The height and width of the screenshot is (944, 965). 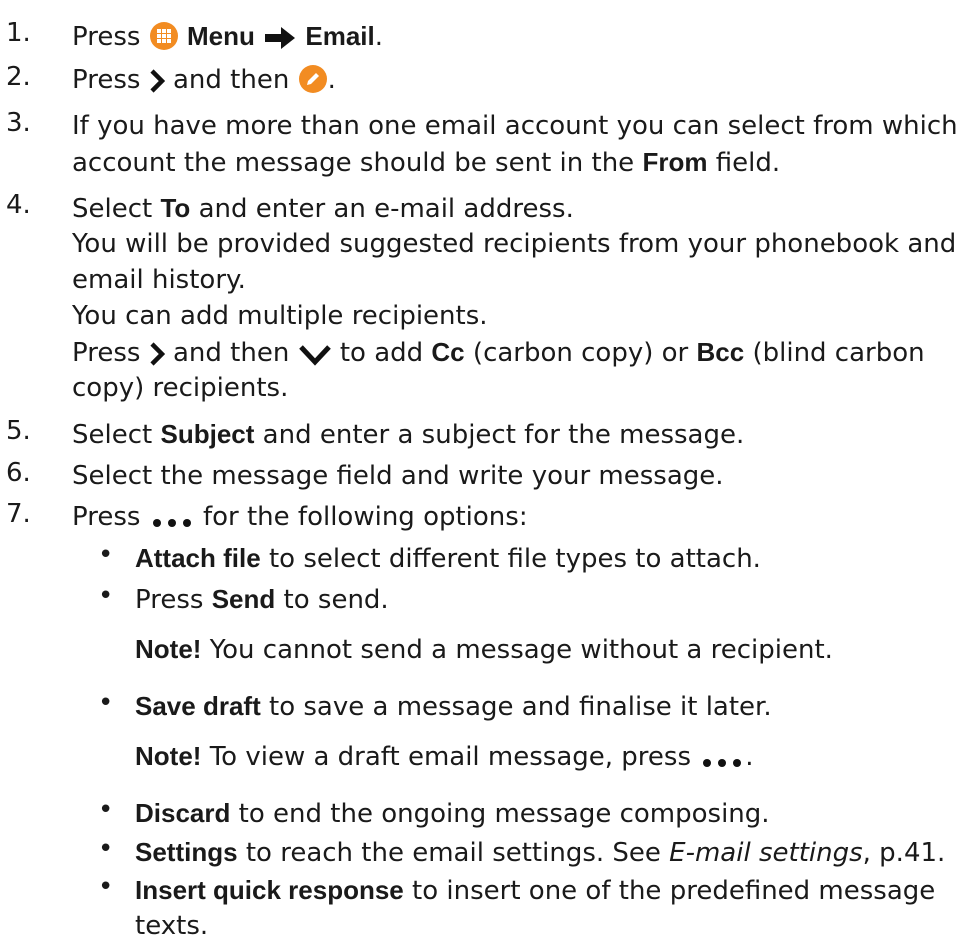 What do you see at coordinates (18, 77) in the screenshot?
I see `step-number: 2.` at bounding box center [18, 77].